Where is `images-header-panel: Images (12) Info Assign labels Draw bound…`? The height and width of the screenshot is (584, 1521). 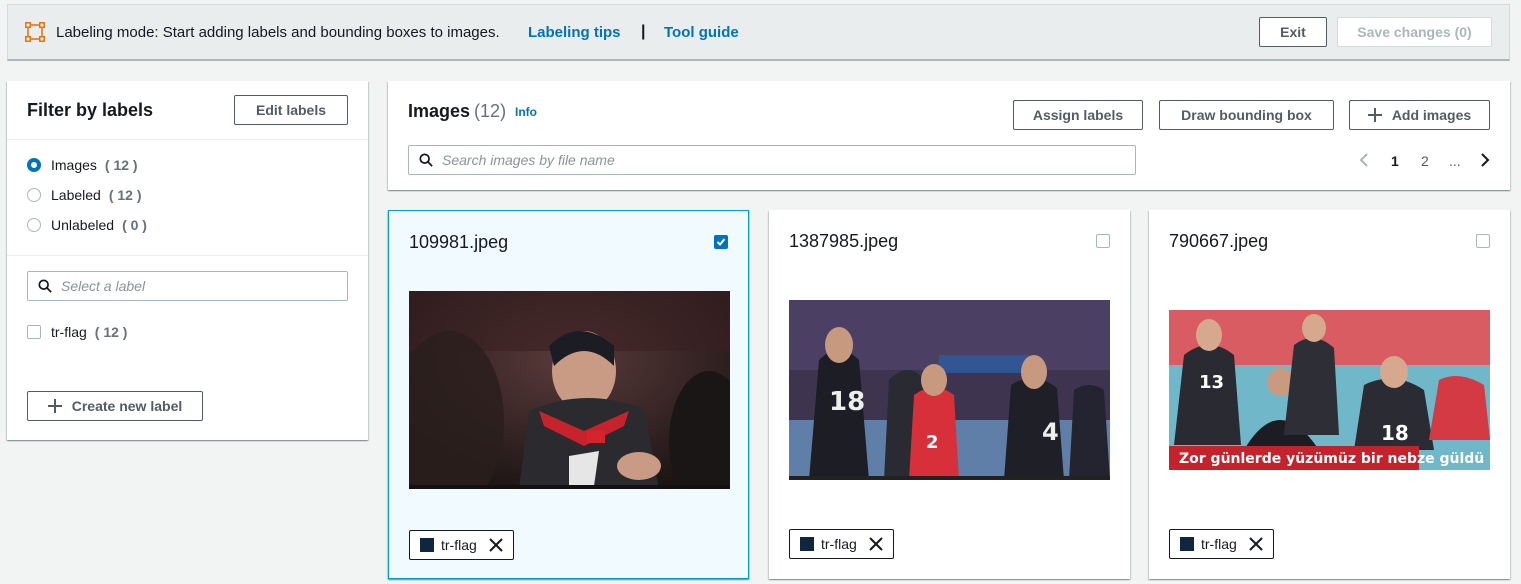 images-header-panel: Images (12) Info Assign labels Draw bound… is located at coordinates (949, 135).